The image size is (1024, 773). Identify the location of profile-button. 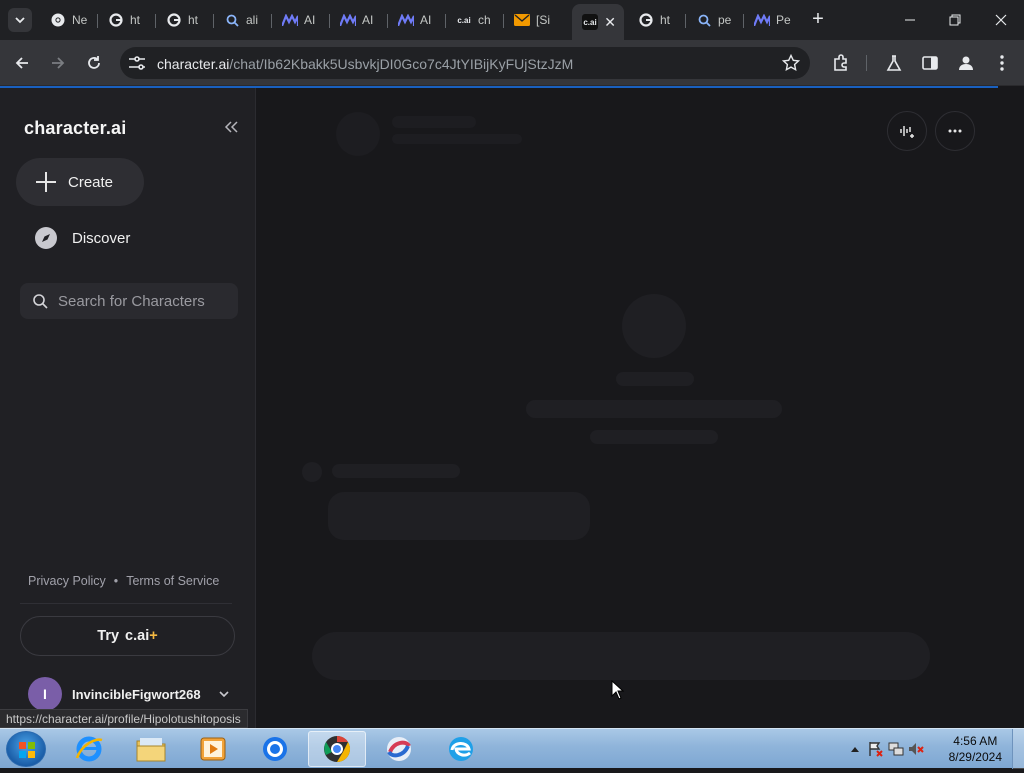
(966, 63).